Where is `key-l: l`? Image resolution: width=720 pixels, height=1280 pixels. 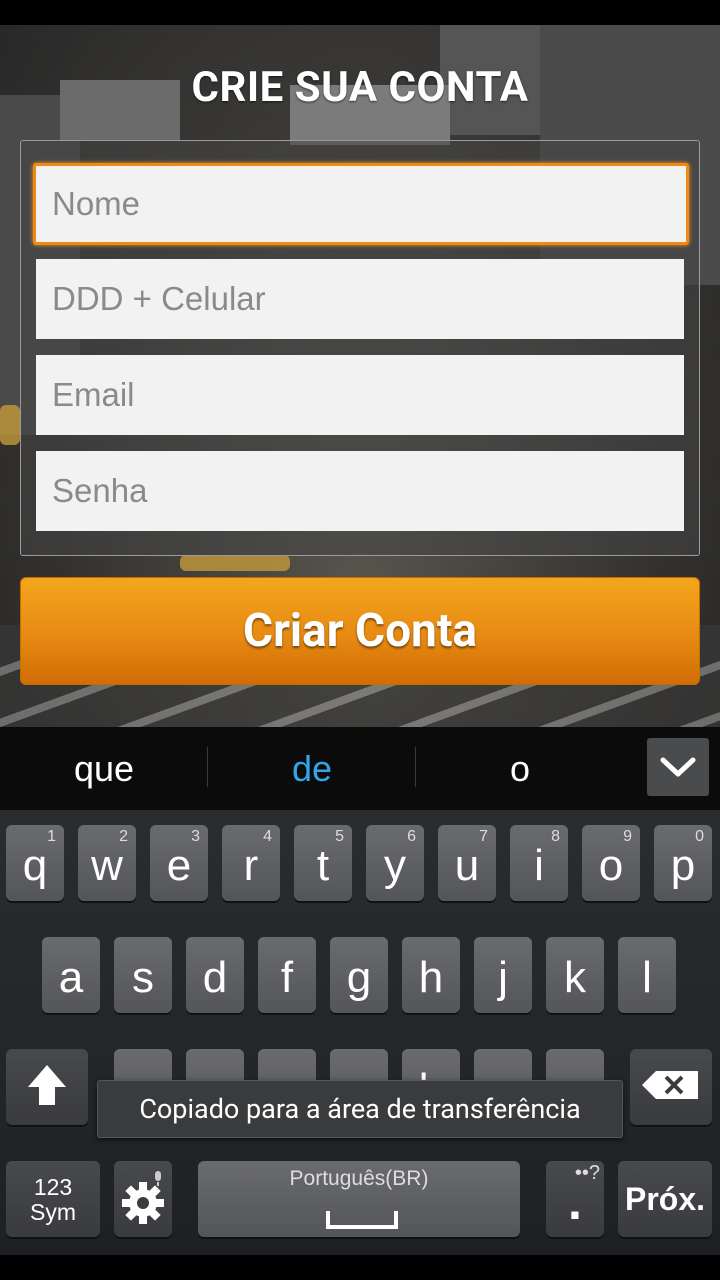
key-l: l is located at coordinates (647, 975).